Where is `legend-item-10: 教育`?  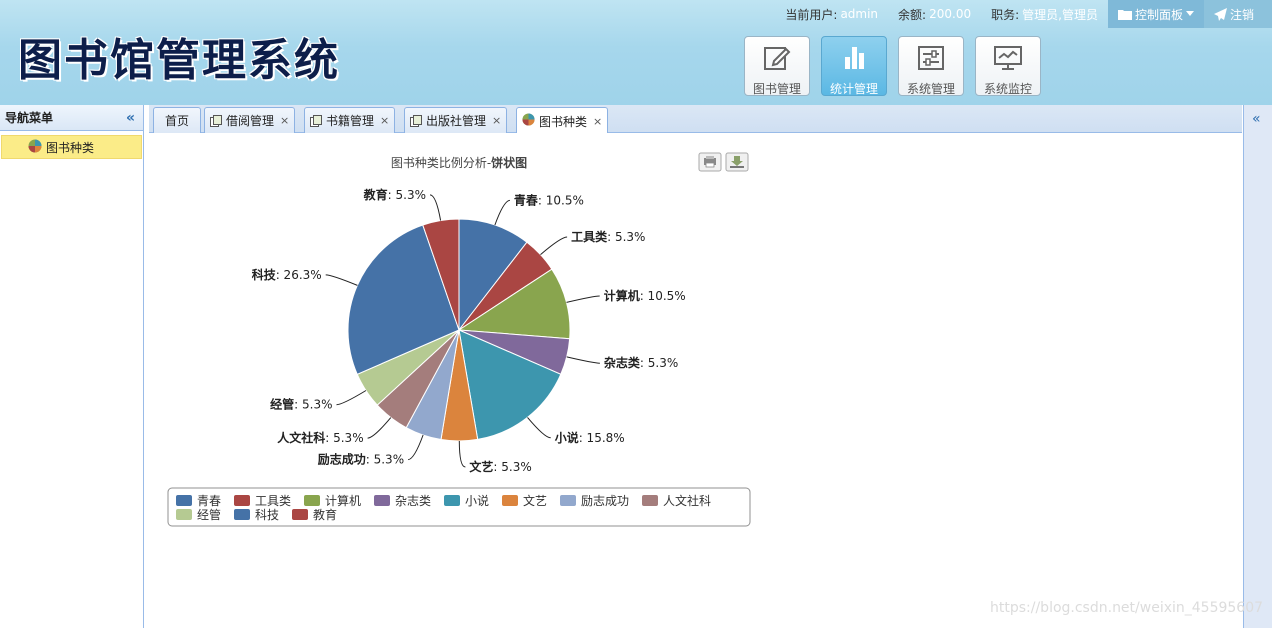 legend-item-10: 教育 is located at coordinates (314, 514).